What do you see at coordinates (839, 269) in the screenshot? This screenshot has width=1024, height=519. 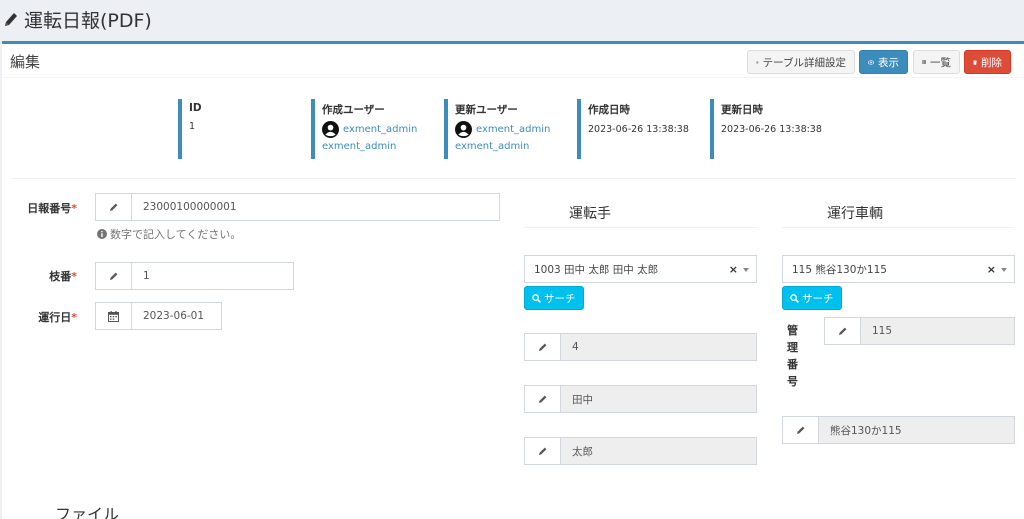 I see `vehicle-selected: 115 熊谷130か115` at bounding box center [839, 269].